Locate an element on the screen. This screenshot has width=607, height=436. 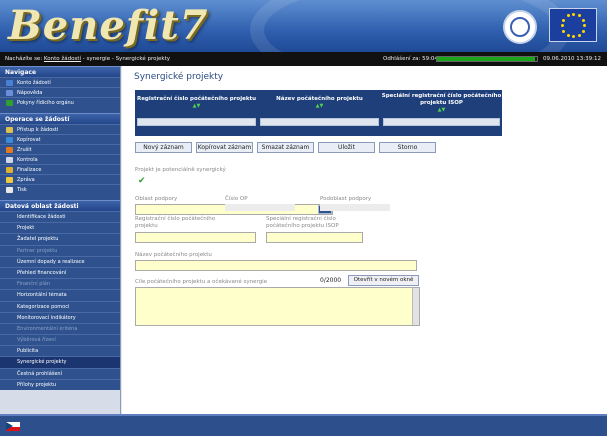
sidebar-detail-item: Identifikace žádosti is located at coordinates (60, 217).